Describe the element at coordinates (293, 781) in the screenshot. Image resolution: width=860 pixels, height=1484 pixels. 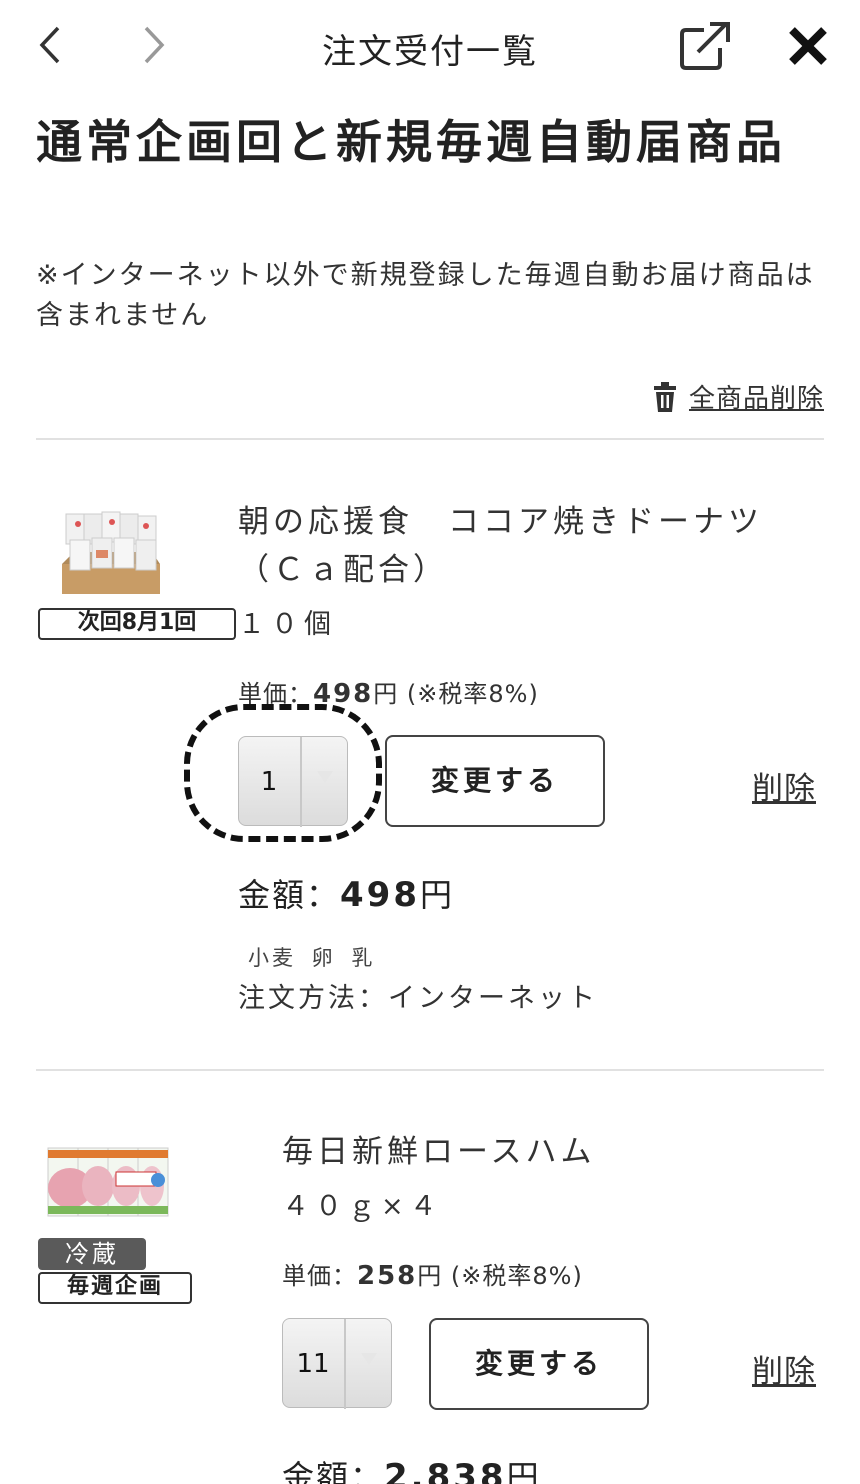
I see `quantity-select: 1` at that location.